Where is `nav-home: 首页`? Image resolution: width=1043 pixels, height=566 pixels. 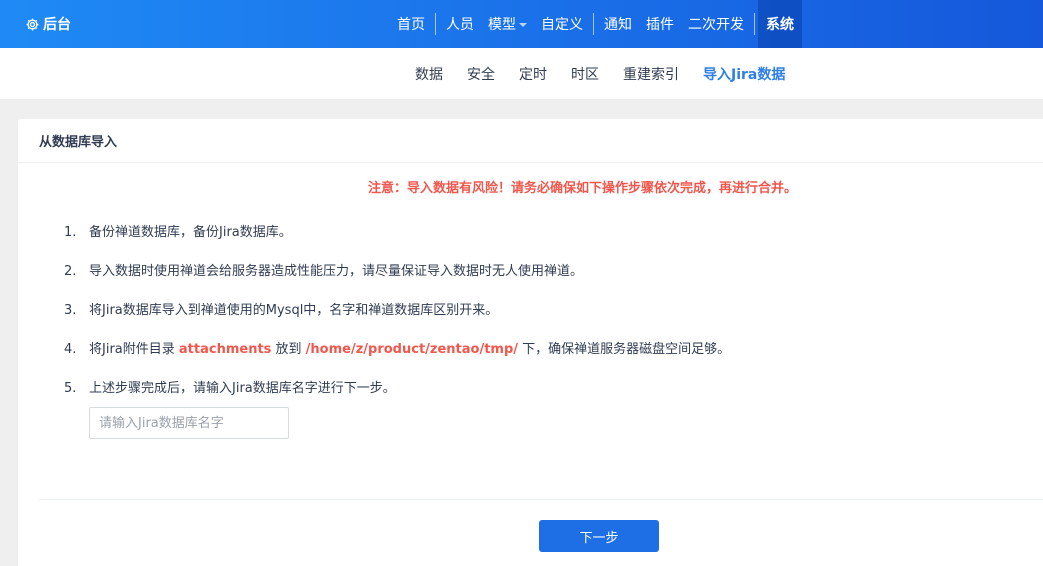 nav-home: 首页 is located at coordinates (411, 24).